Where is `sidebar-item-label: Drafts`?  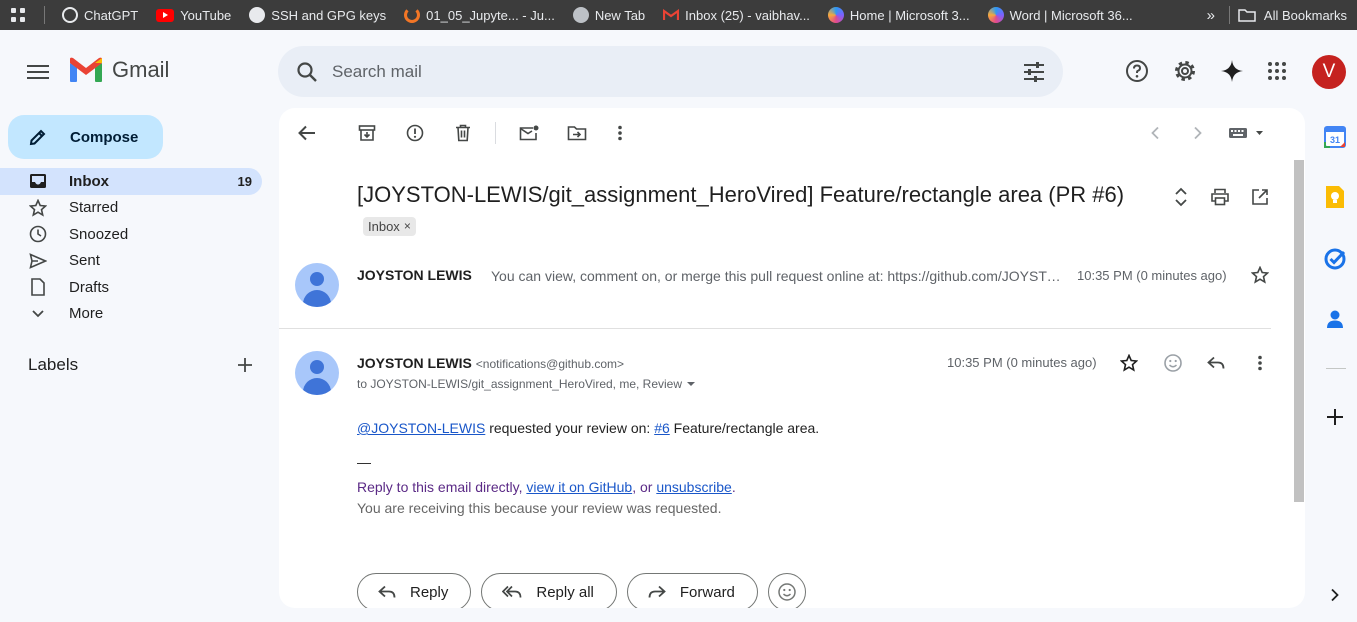 sidebar-item-label: Drafts is located at coordinates (89, 287).